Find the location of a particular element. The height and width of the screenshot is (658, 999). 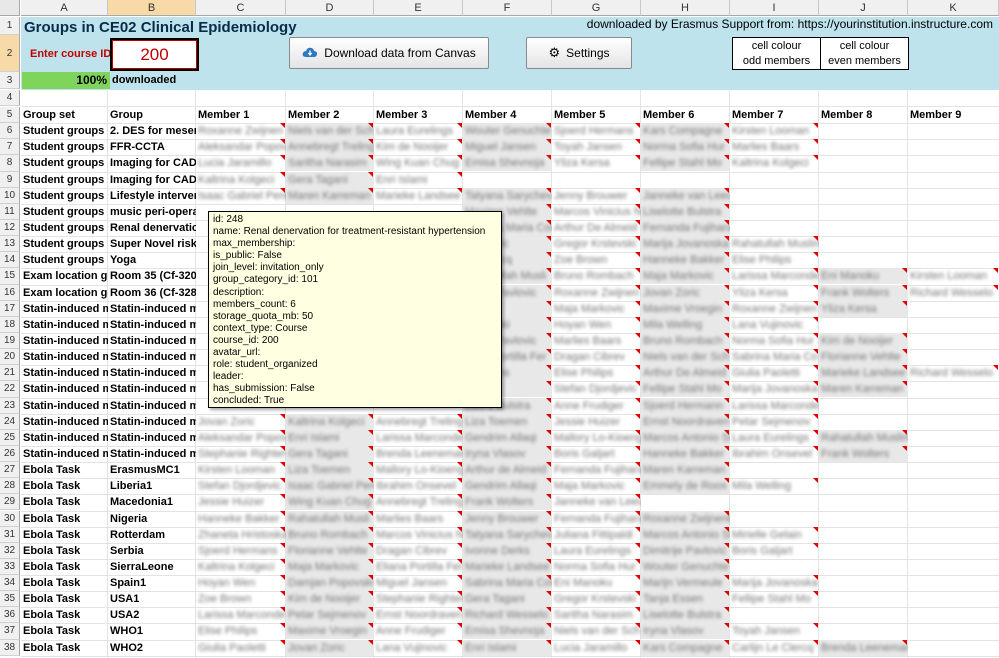

group-cell: Yoga is located at coordinates (152, 260).